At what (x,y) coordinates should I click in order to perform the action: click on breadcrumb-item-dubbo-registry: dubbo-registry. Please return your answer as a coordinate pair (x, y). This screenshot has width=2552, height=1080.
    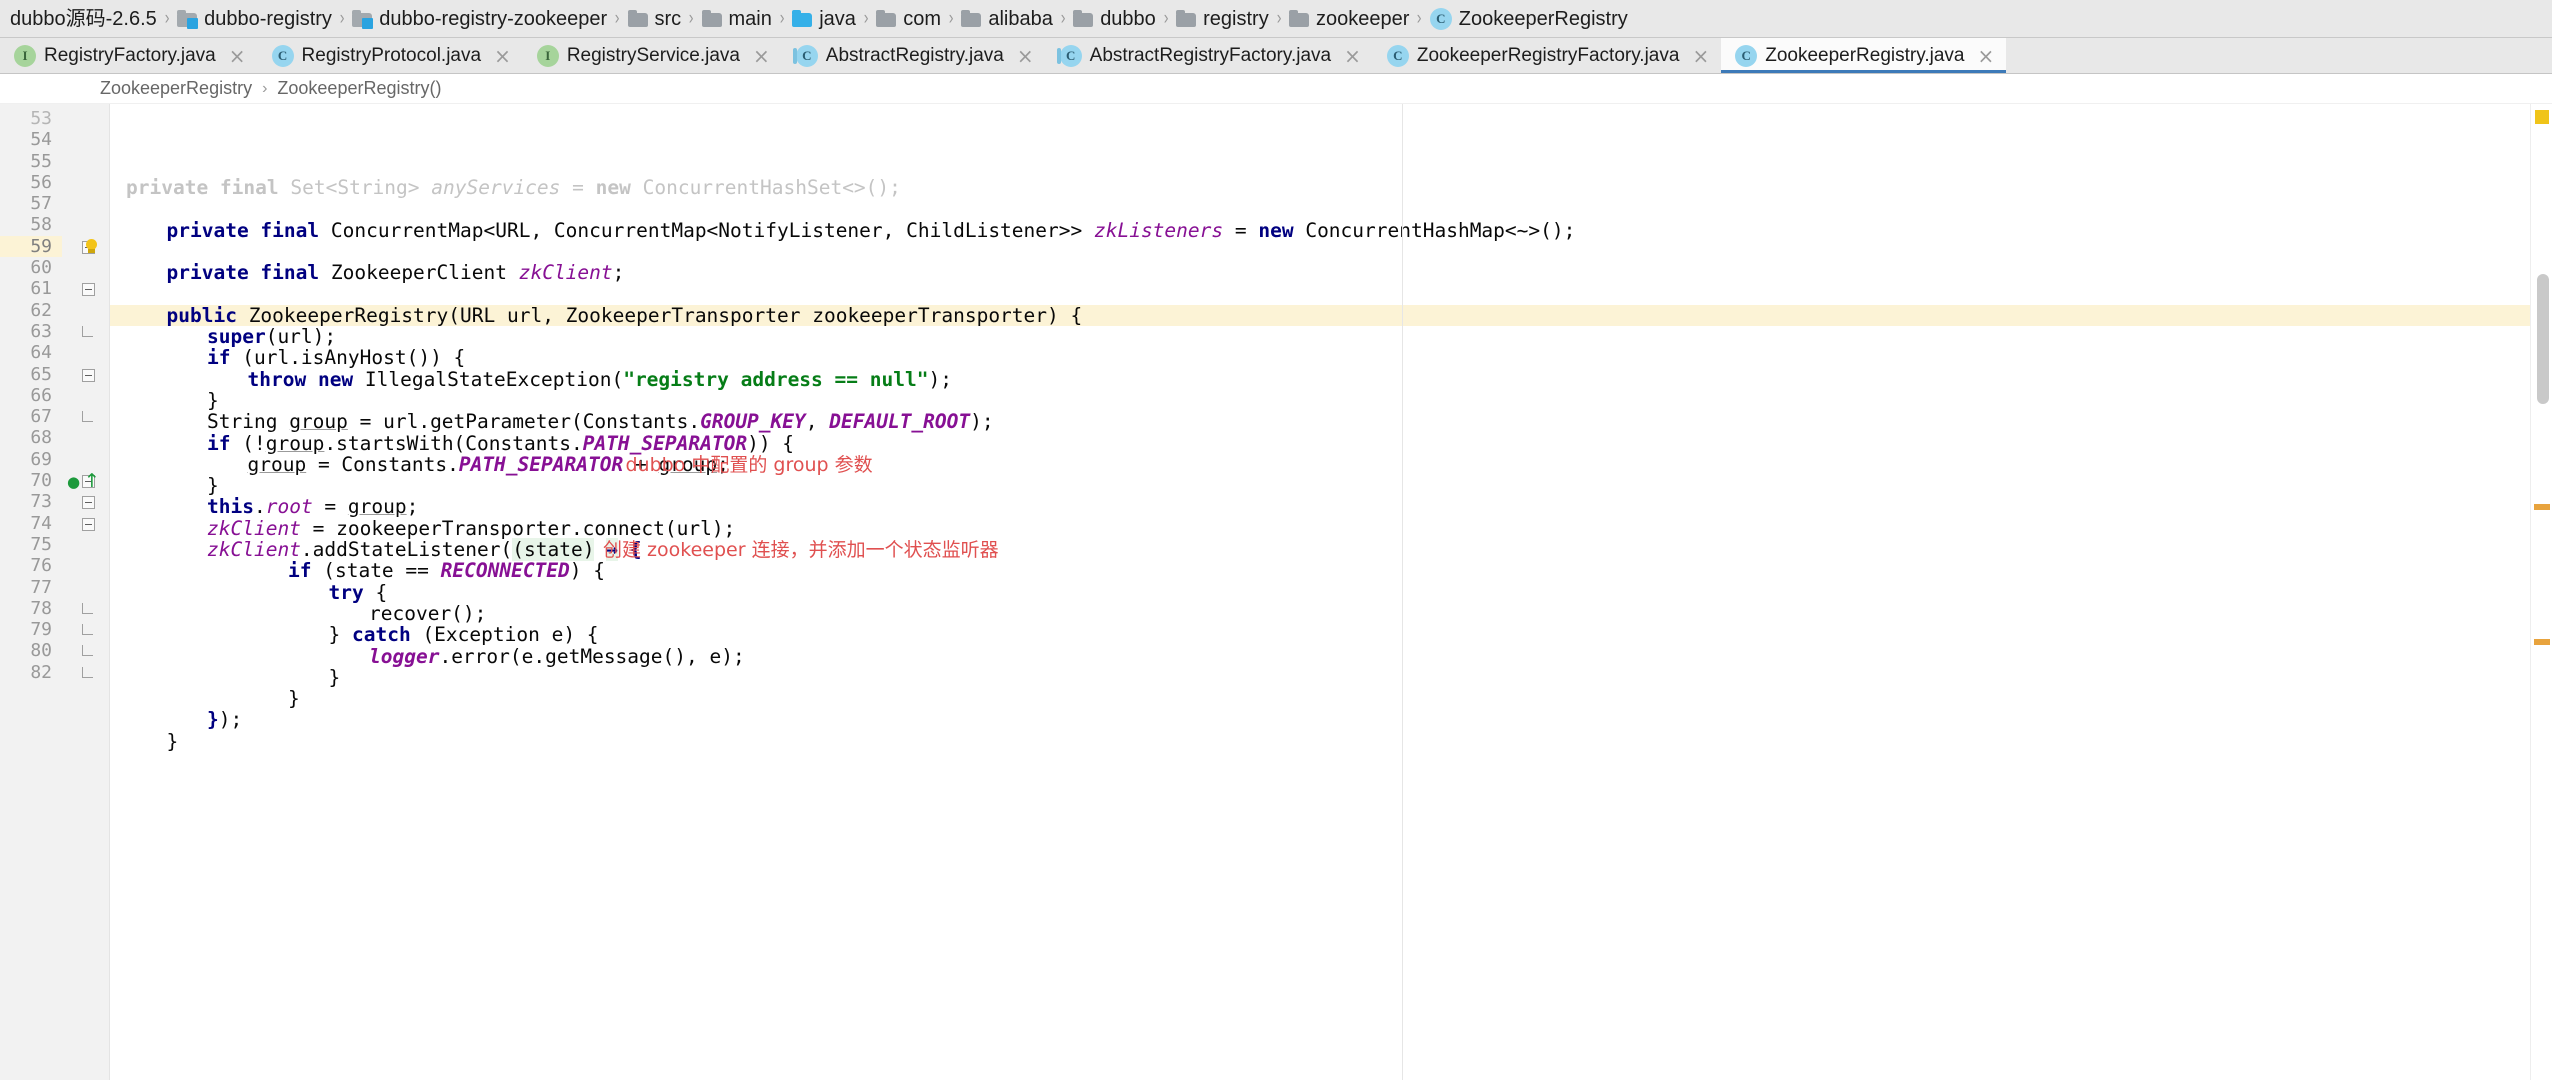
    Looking at the image, I should click on (254, 19).